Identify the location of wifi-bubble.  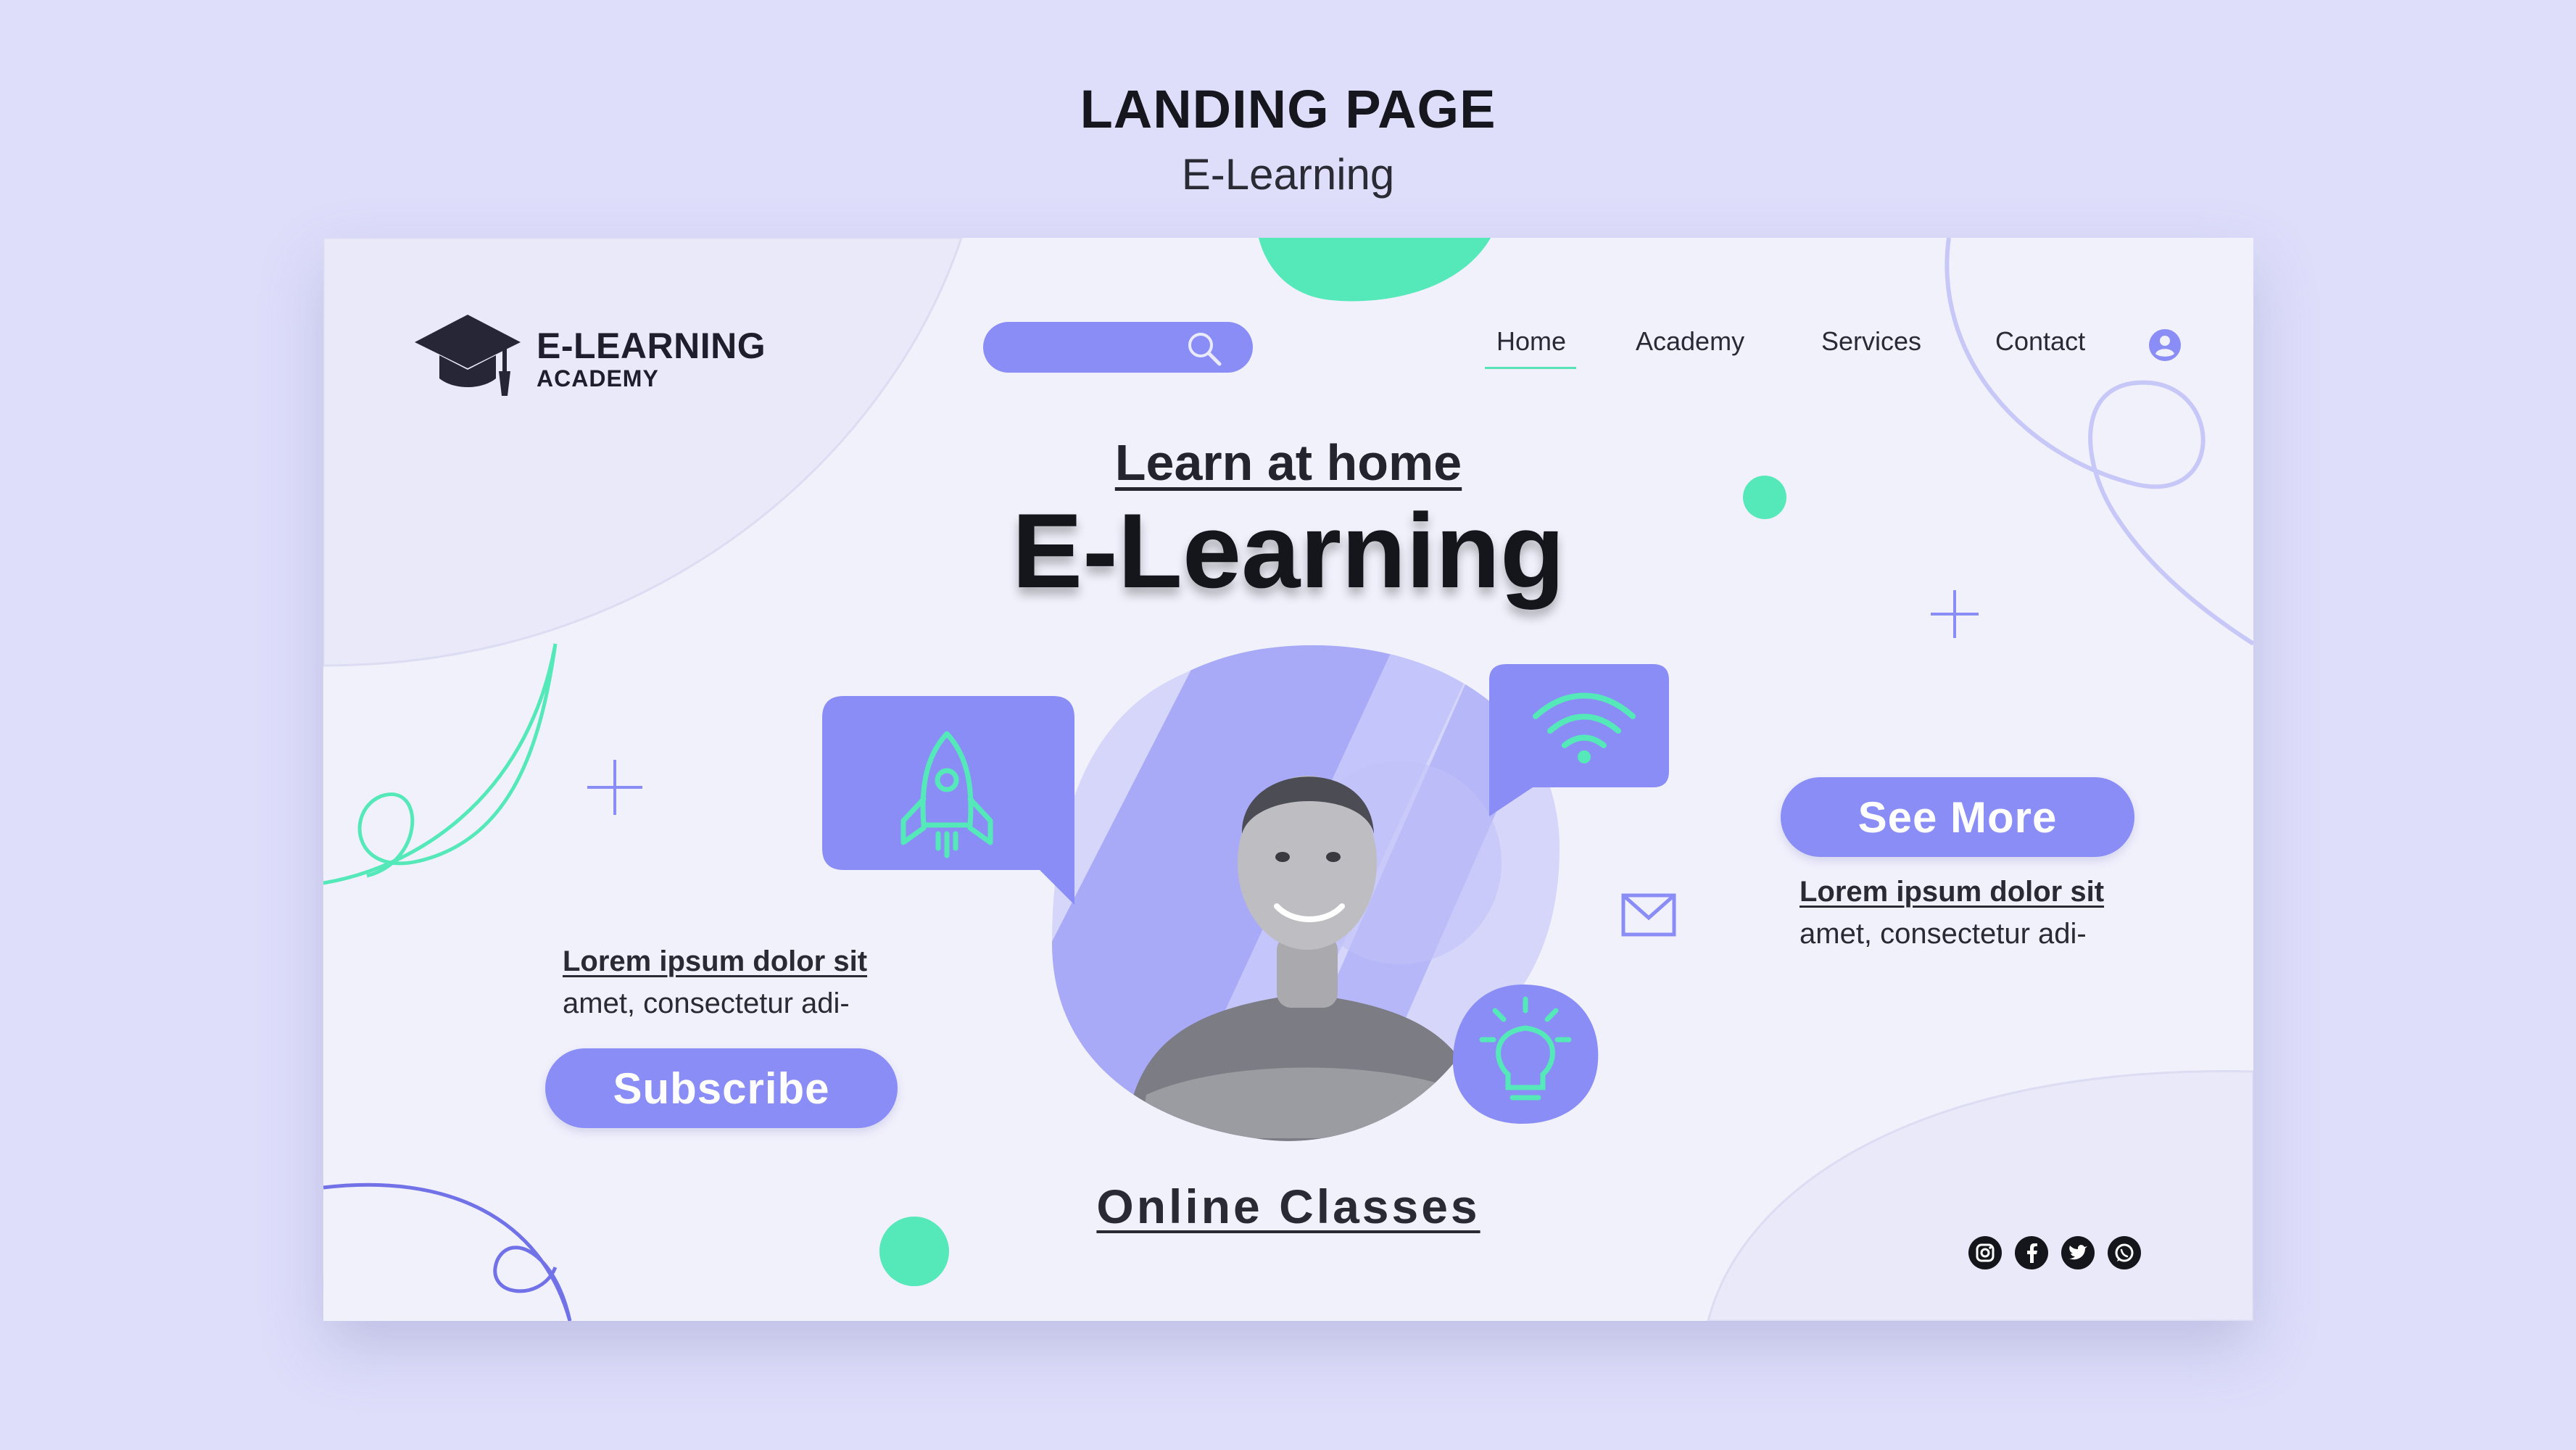
(1579, 740).